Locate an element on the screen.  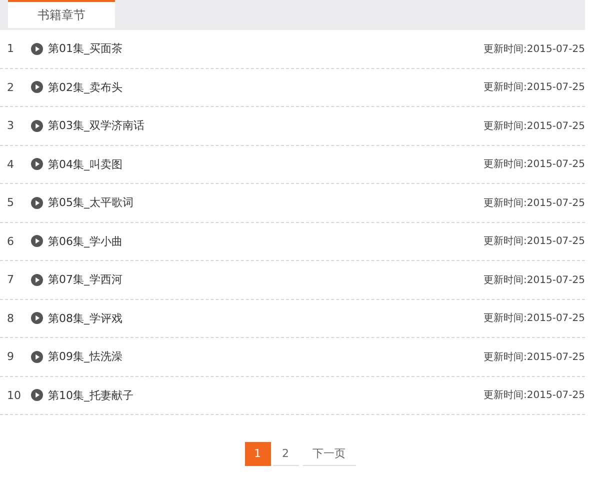
chapter-title: 第03集_双学济南话 is located at coordinates (96, 126).